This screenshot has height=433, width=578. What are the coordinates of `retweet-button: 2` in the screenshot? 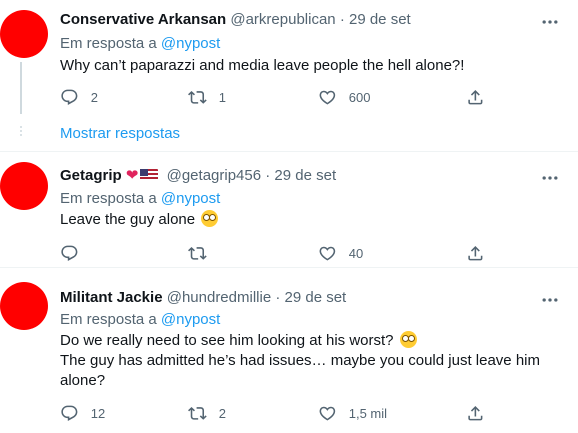 It's located at (207, 413).